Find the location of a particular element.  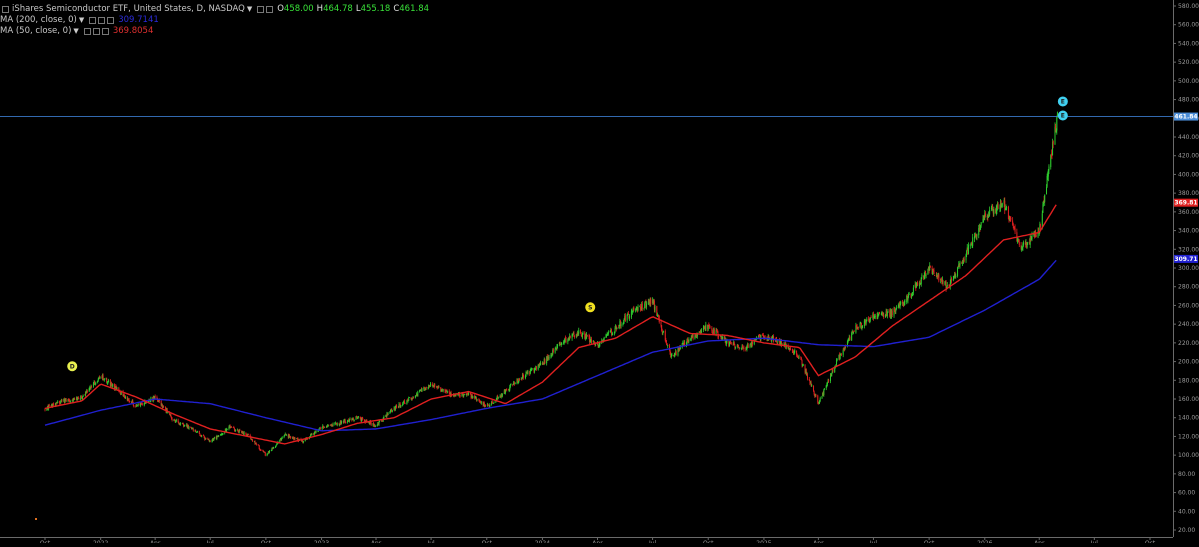

price-axis-label: 520.00 is located at coordinates (1188, 62).